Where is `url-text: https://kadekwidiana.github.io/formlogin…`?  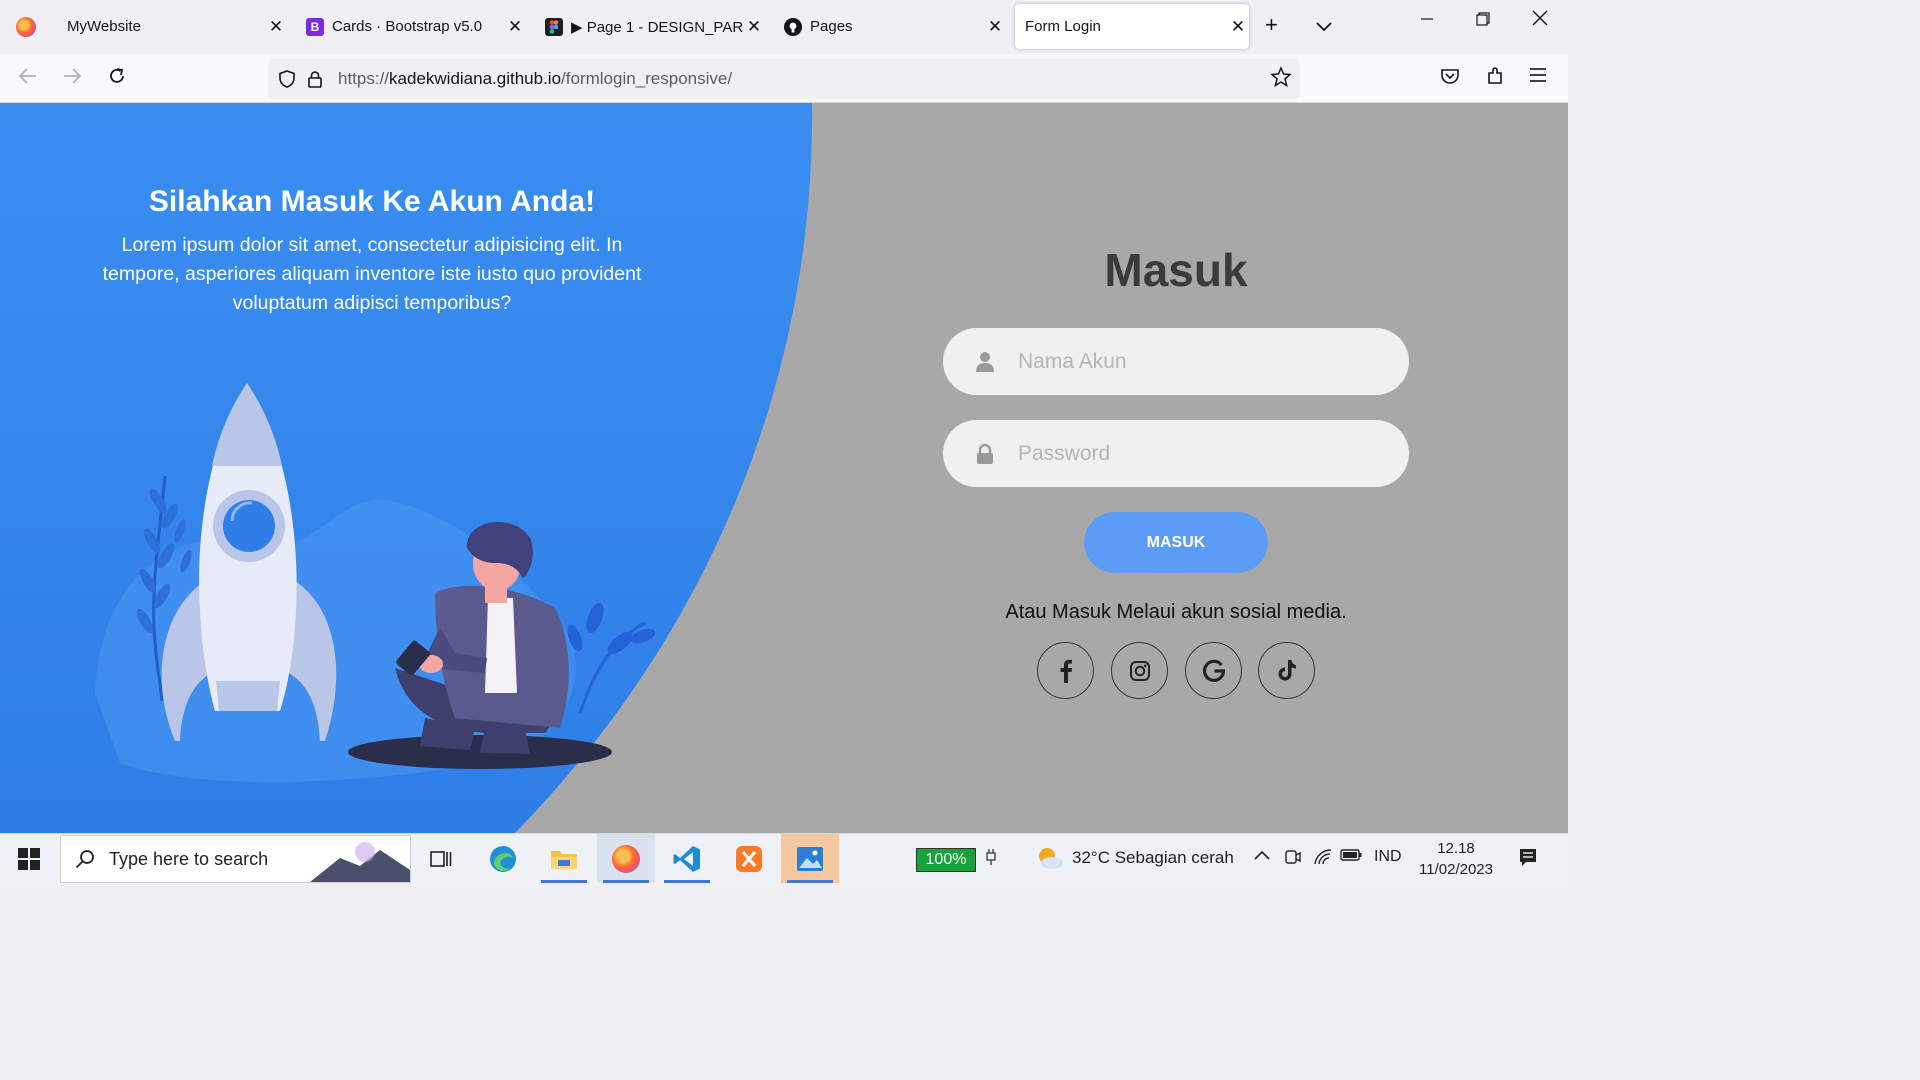 url-text: https://kadekwidiana.github.io/formlogin… is located at coordinates (535, 79).